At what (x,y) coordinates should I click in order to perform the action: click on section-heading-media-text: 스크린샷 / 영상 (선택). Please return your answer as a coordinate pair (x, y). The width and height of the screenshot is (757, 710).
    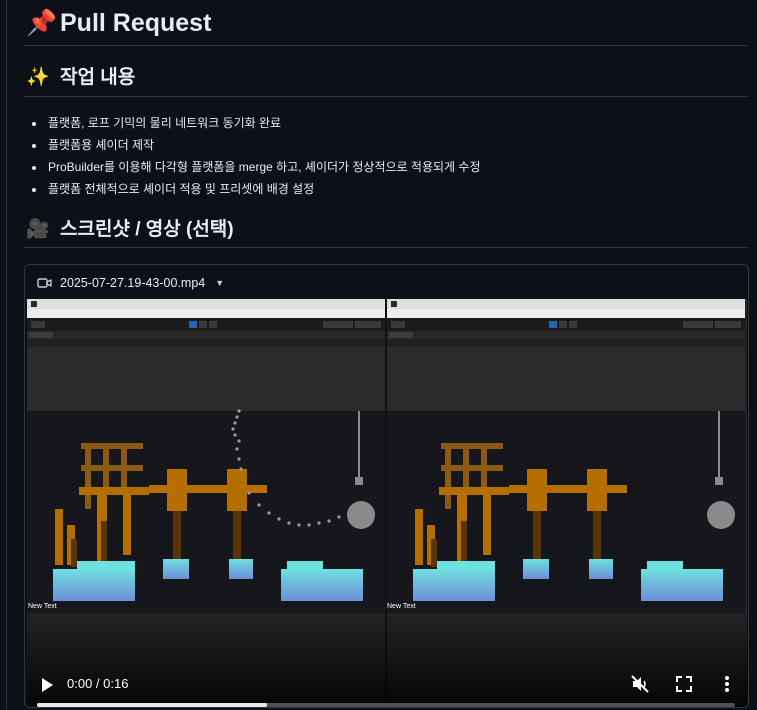
    Looking at the image, I should click on (147, 229).